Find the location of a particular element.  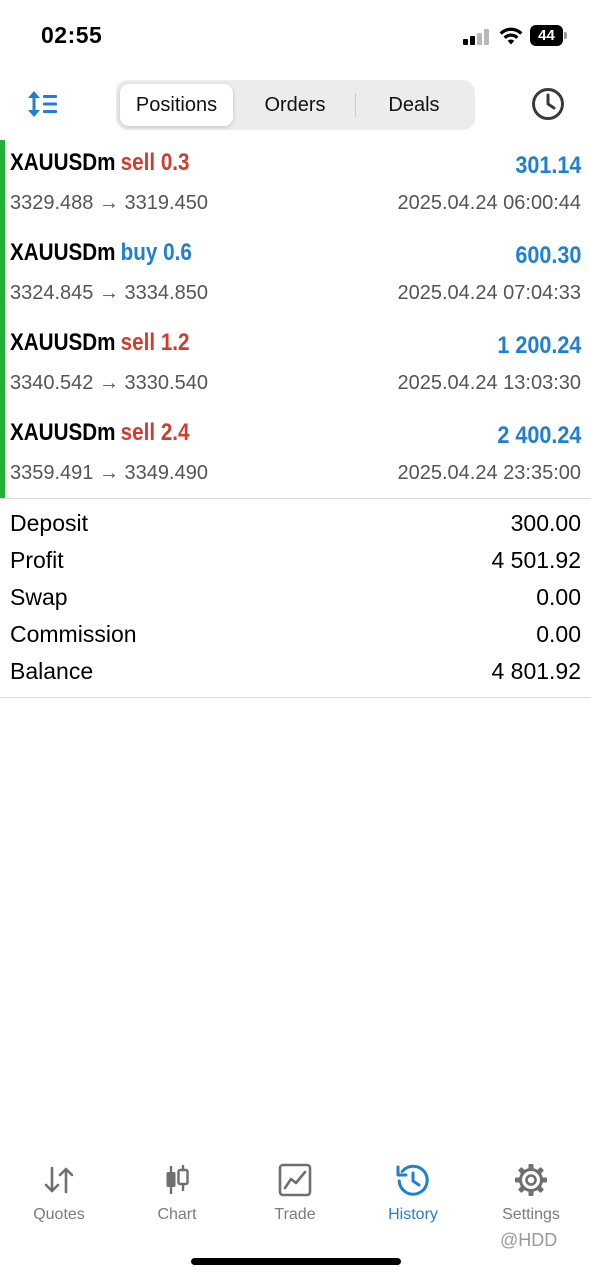

battery-icon: 44 is located at coordinates (548, 35).